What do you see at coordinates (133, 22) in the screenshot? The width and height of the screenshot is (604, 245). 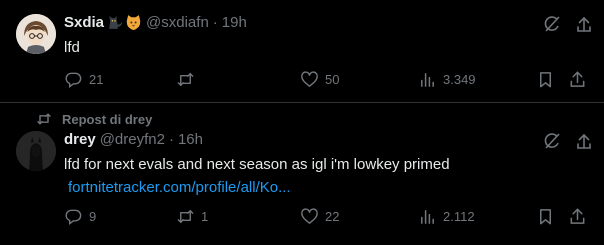 I see `cat-face-emoji-icon` at bounding box center [133, 22].